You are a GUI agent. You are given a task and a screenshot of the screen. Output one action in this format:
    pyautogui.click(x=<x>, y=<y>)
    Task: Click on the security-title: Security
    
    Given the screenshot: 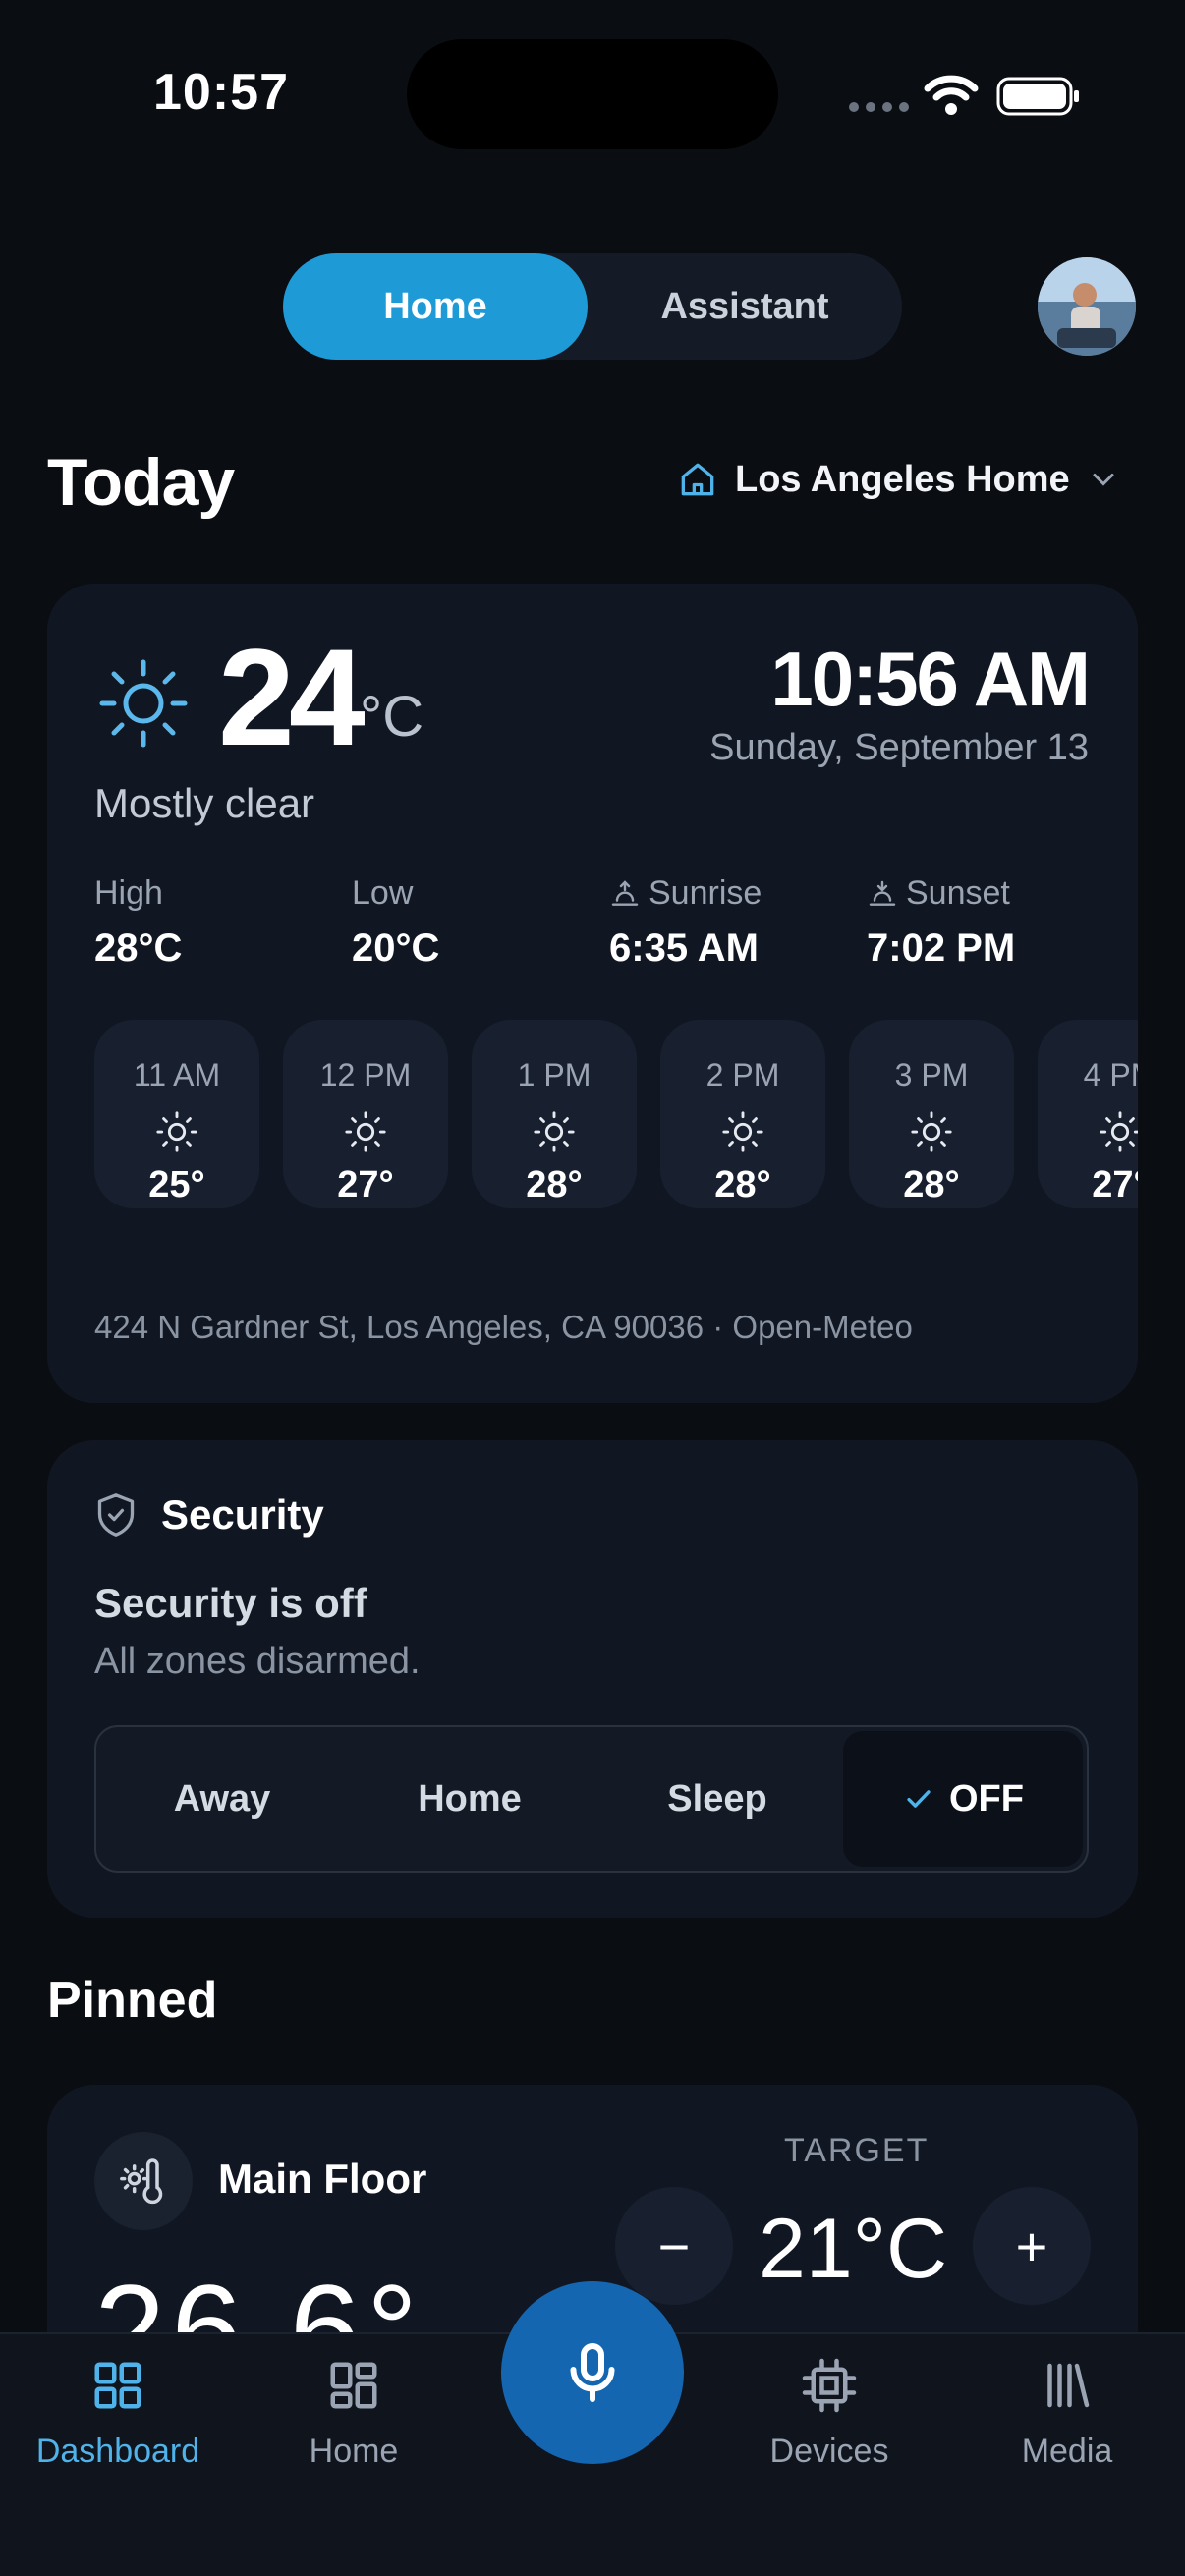 What is the action you would take?
    pyautogui.click(x=243, y=1514)
    